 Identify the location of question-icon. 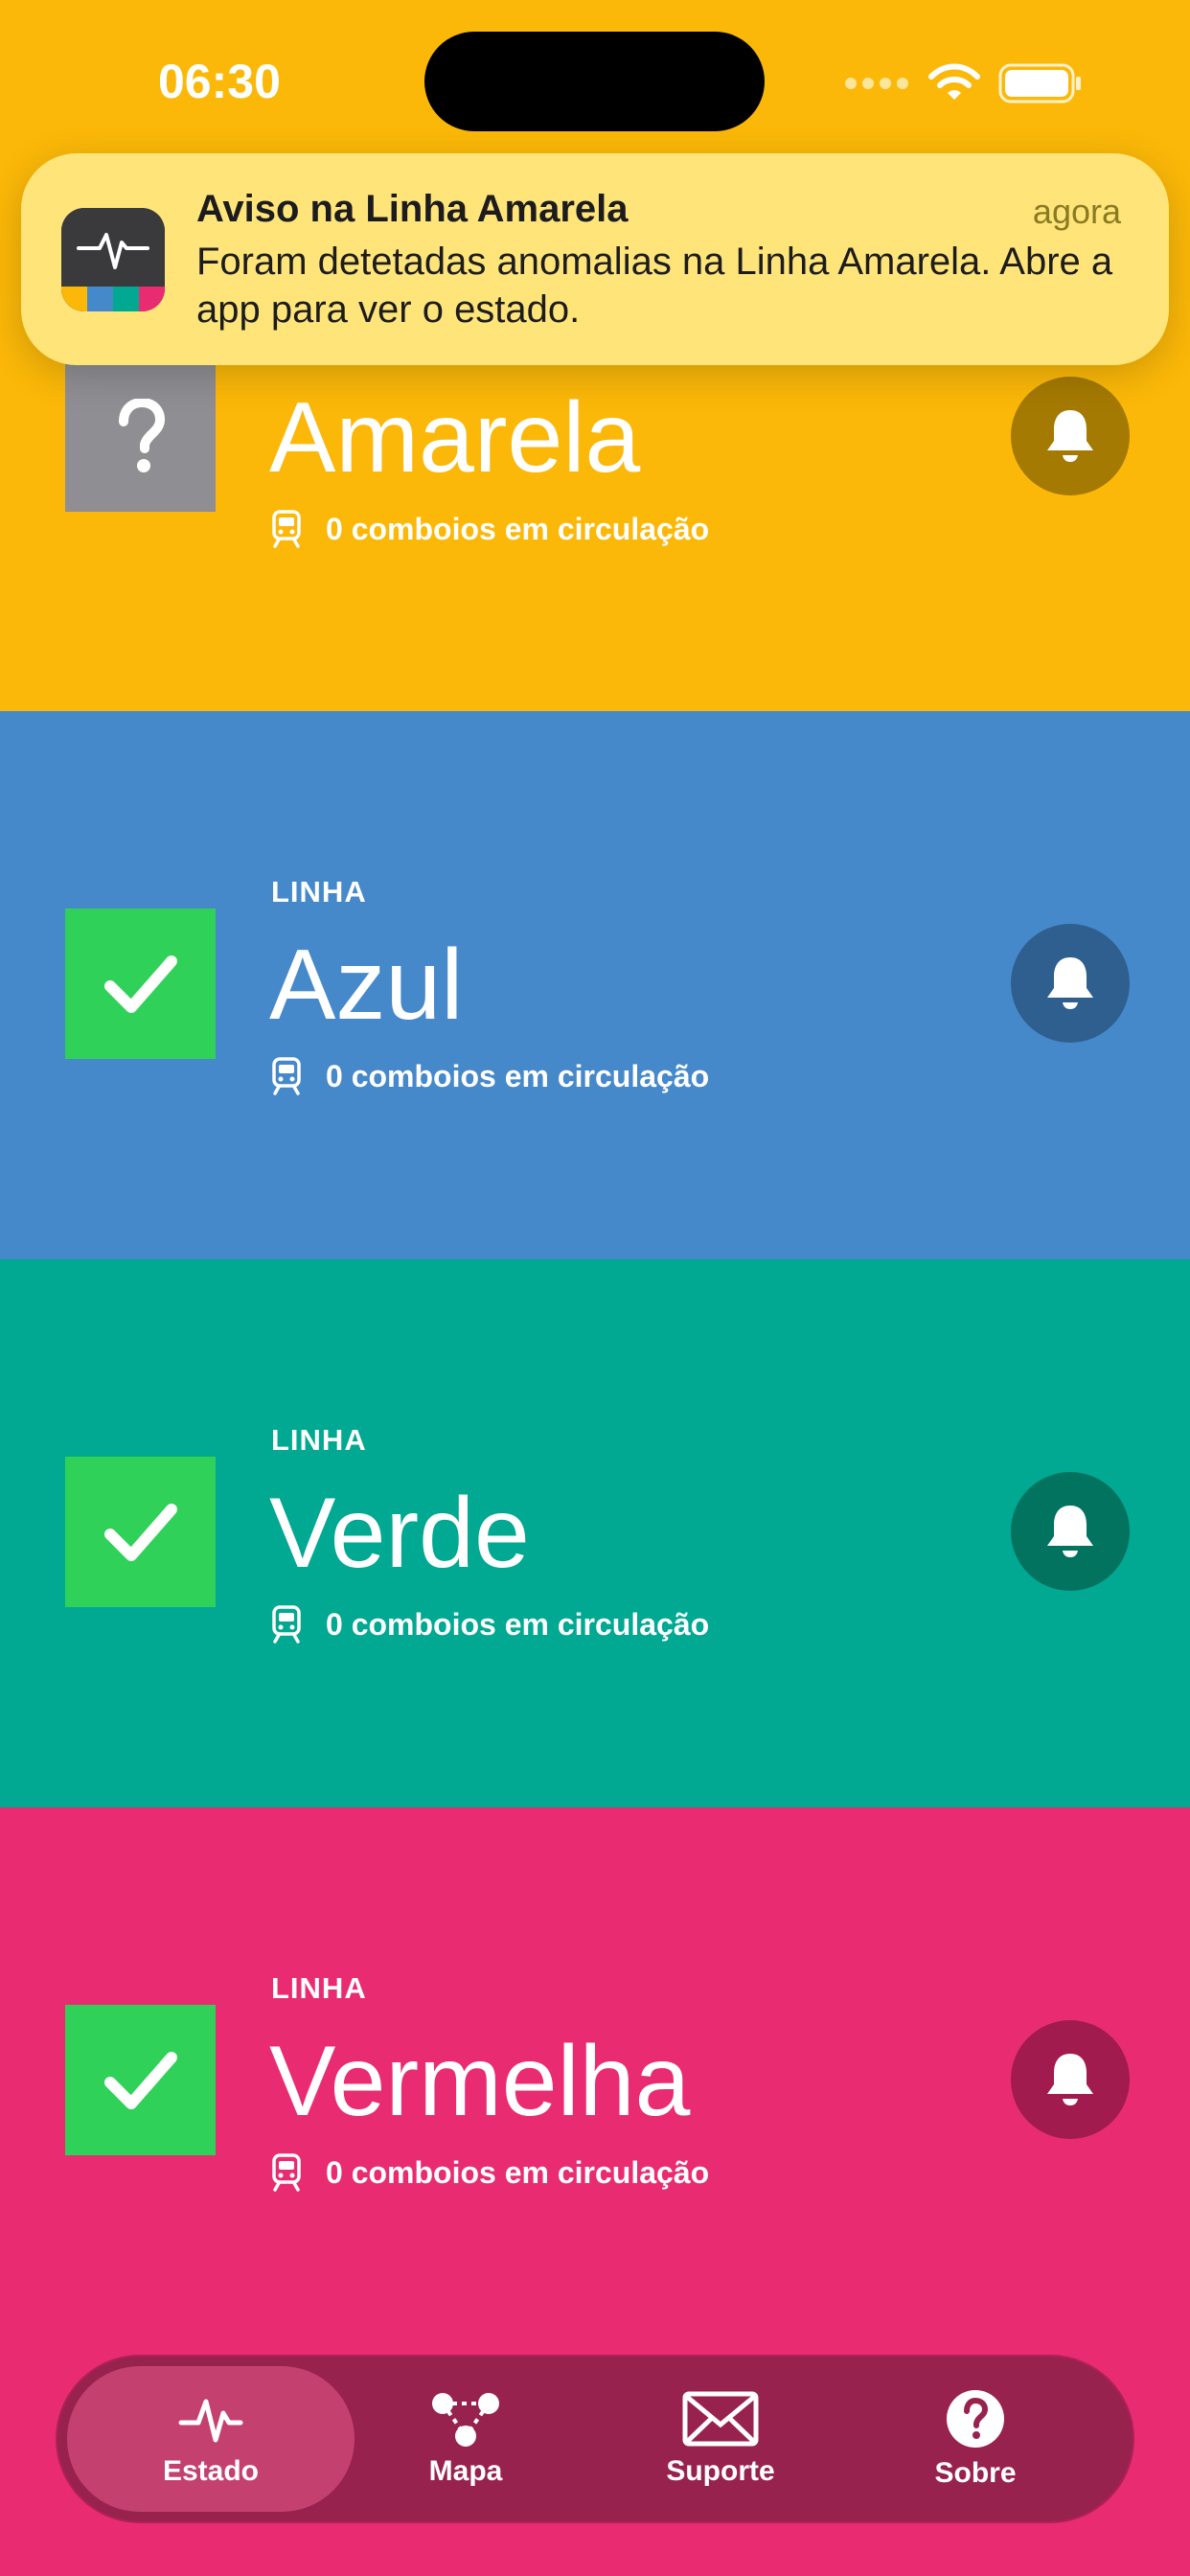
(141, 435).